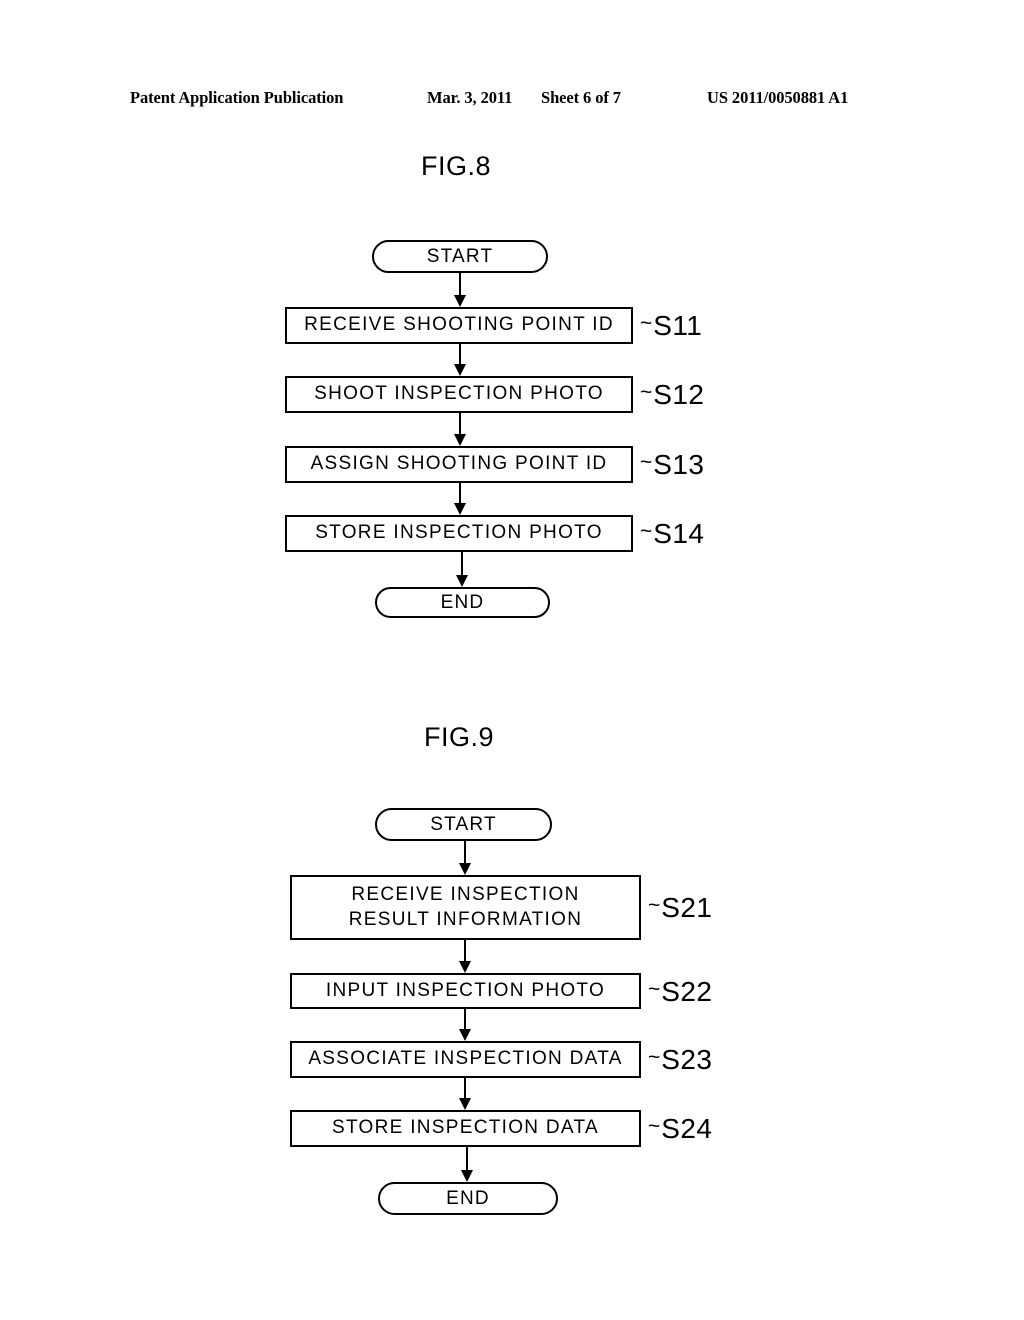 This screenshot has height=1320, width=1024. What do you see at coordinates (459, 394) in the screenshot?
I see `fig8-step-s12-box: SHOOT INSPECTION PHOTO` at bounding box center [459, 394].